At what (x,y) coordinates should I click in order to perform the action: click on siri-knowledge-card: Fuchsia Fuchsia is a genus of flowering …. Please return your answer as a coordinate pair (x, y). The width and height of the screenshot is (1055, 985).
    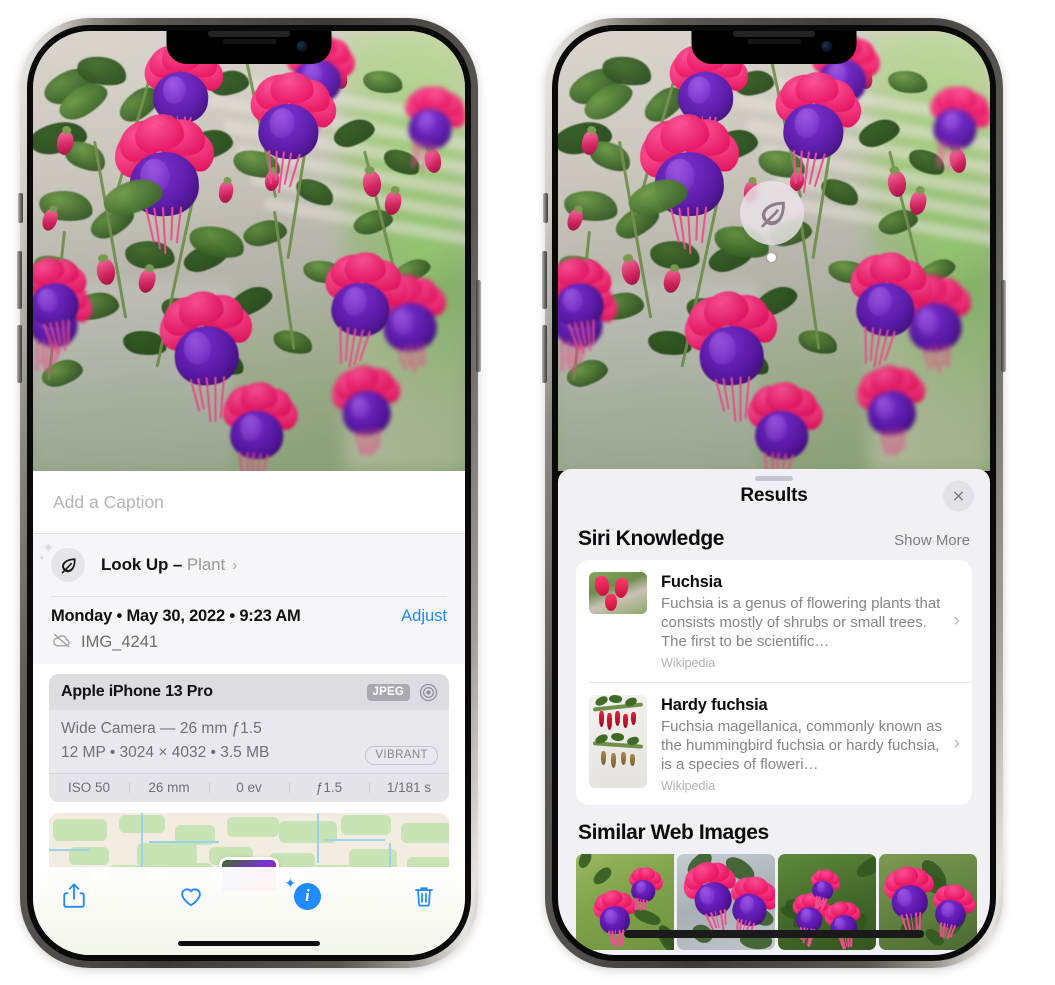
    Looking at the image, I should click on (774, 683).